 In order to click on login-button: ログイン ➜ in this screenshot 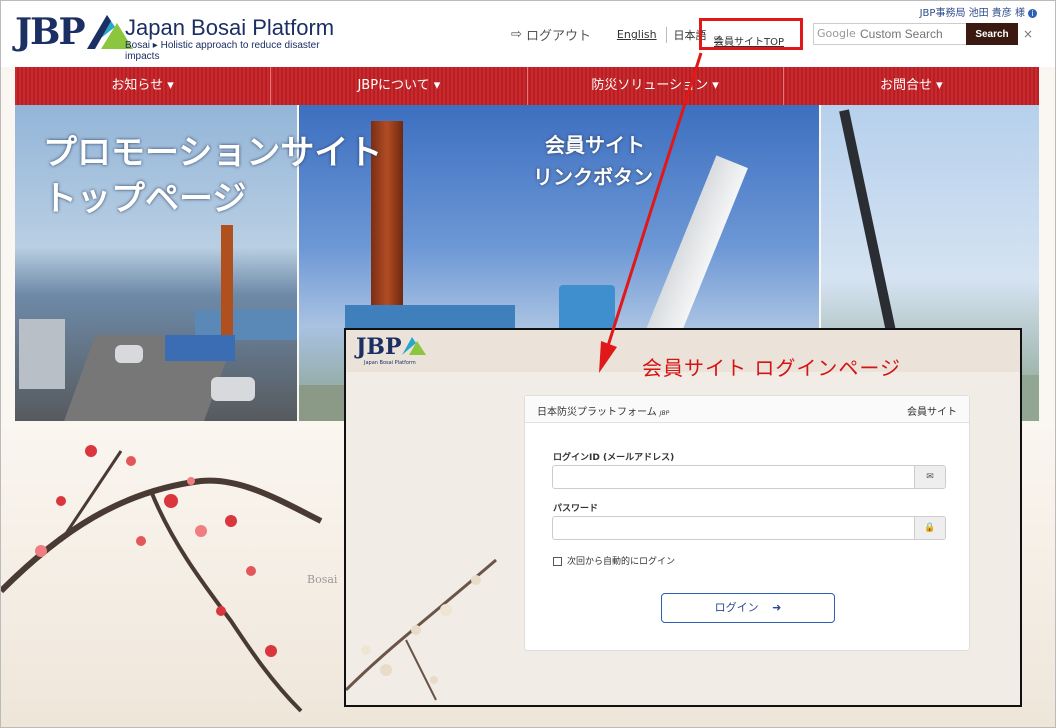, I will do `click(748, 608)`.